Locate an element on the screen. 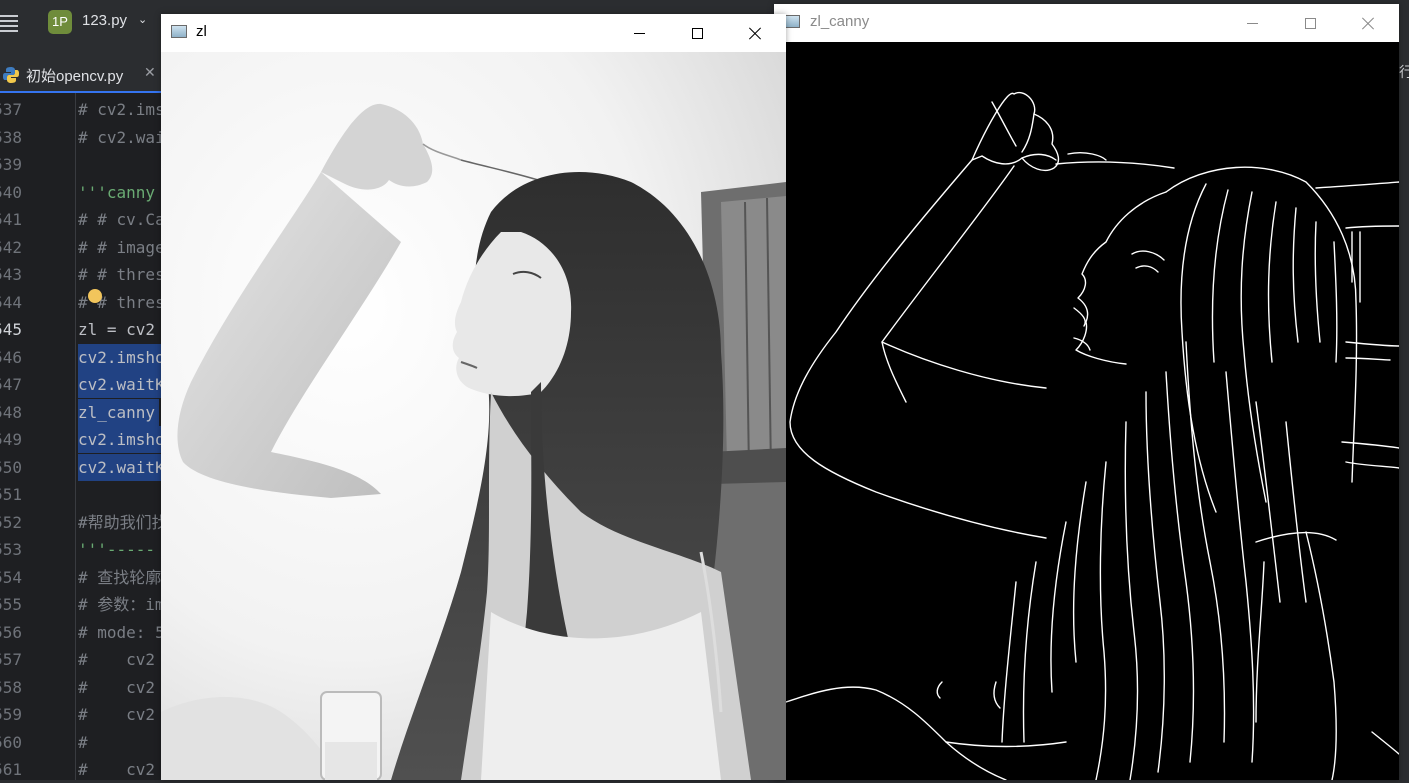 This screenshot has height=783, width=1409. code-text: #帮助我们找 is located at coordinates (123, 522).